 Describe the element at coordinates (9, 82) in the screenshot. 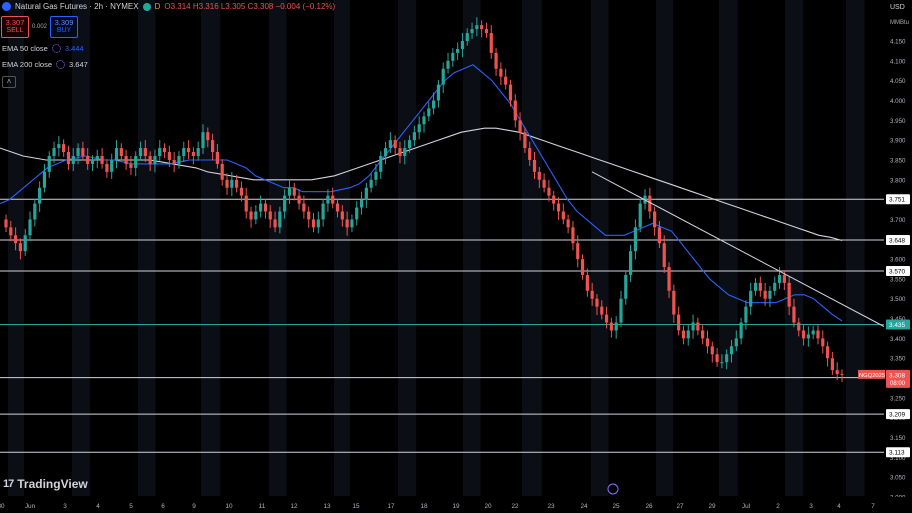

I see `chevron-up-icon: ˄` at that location.